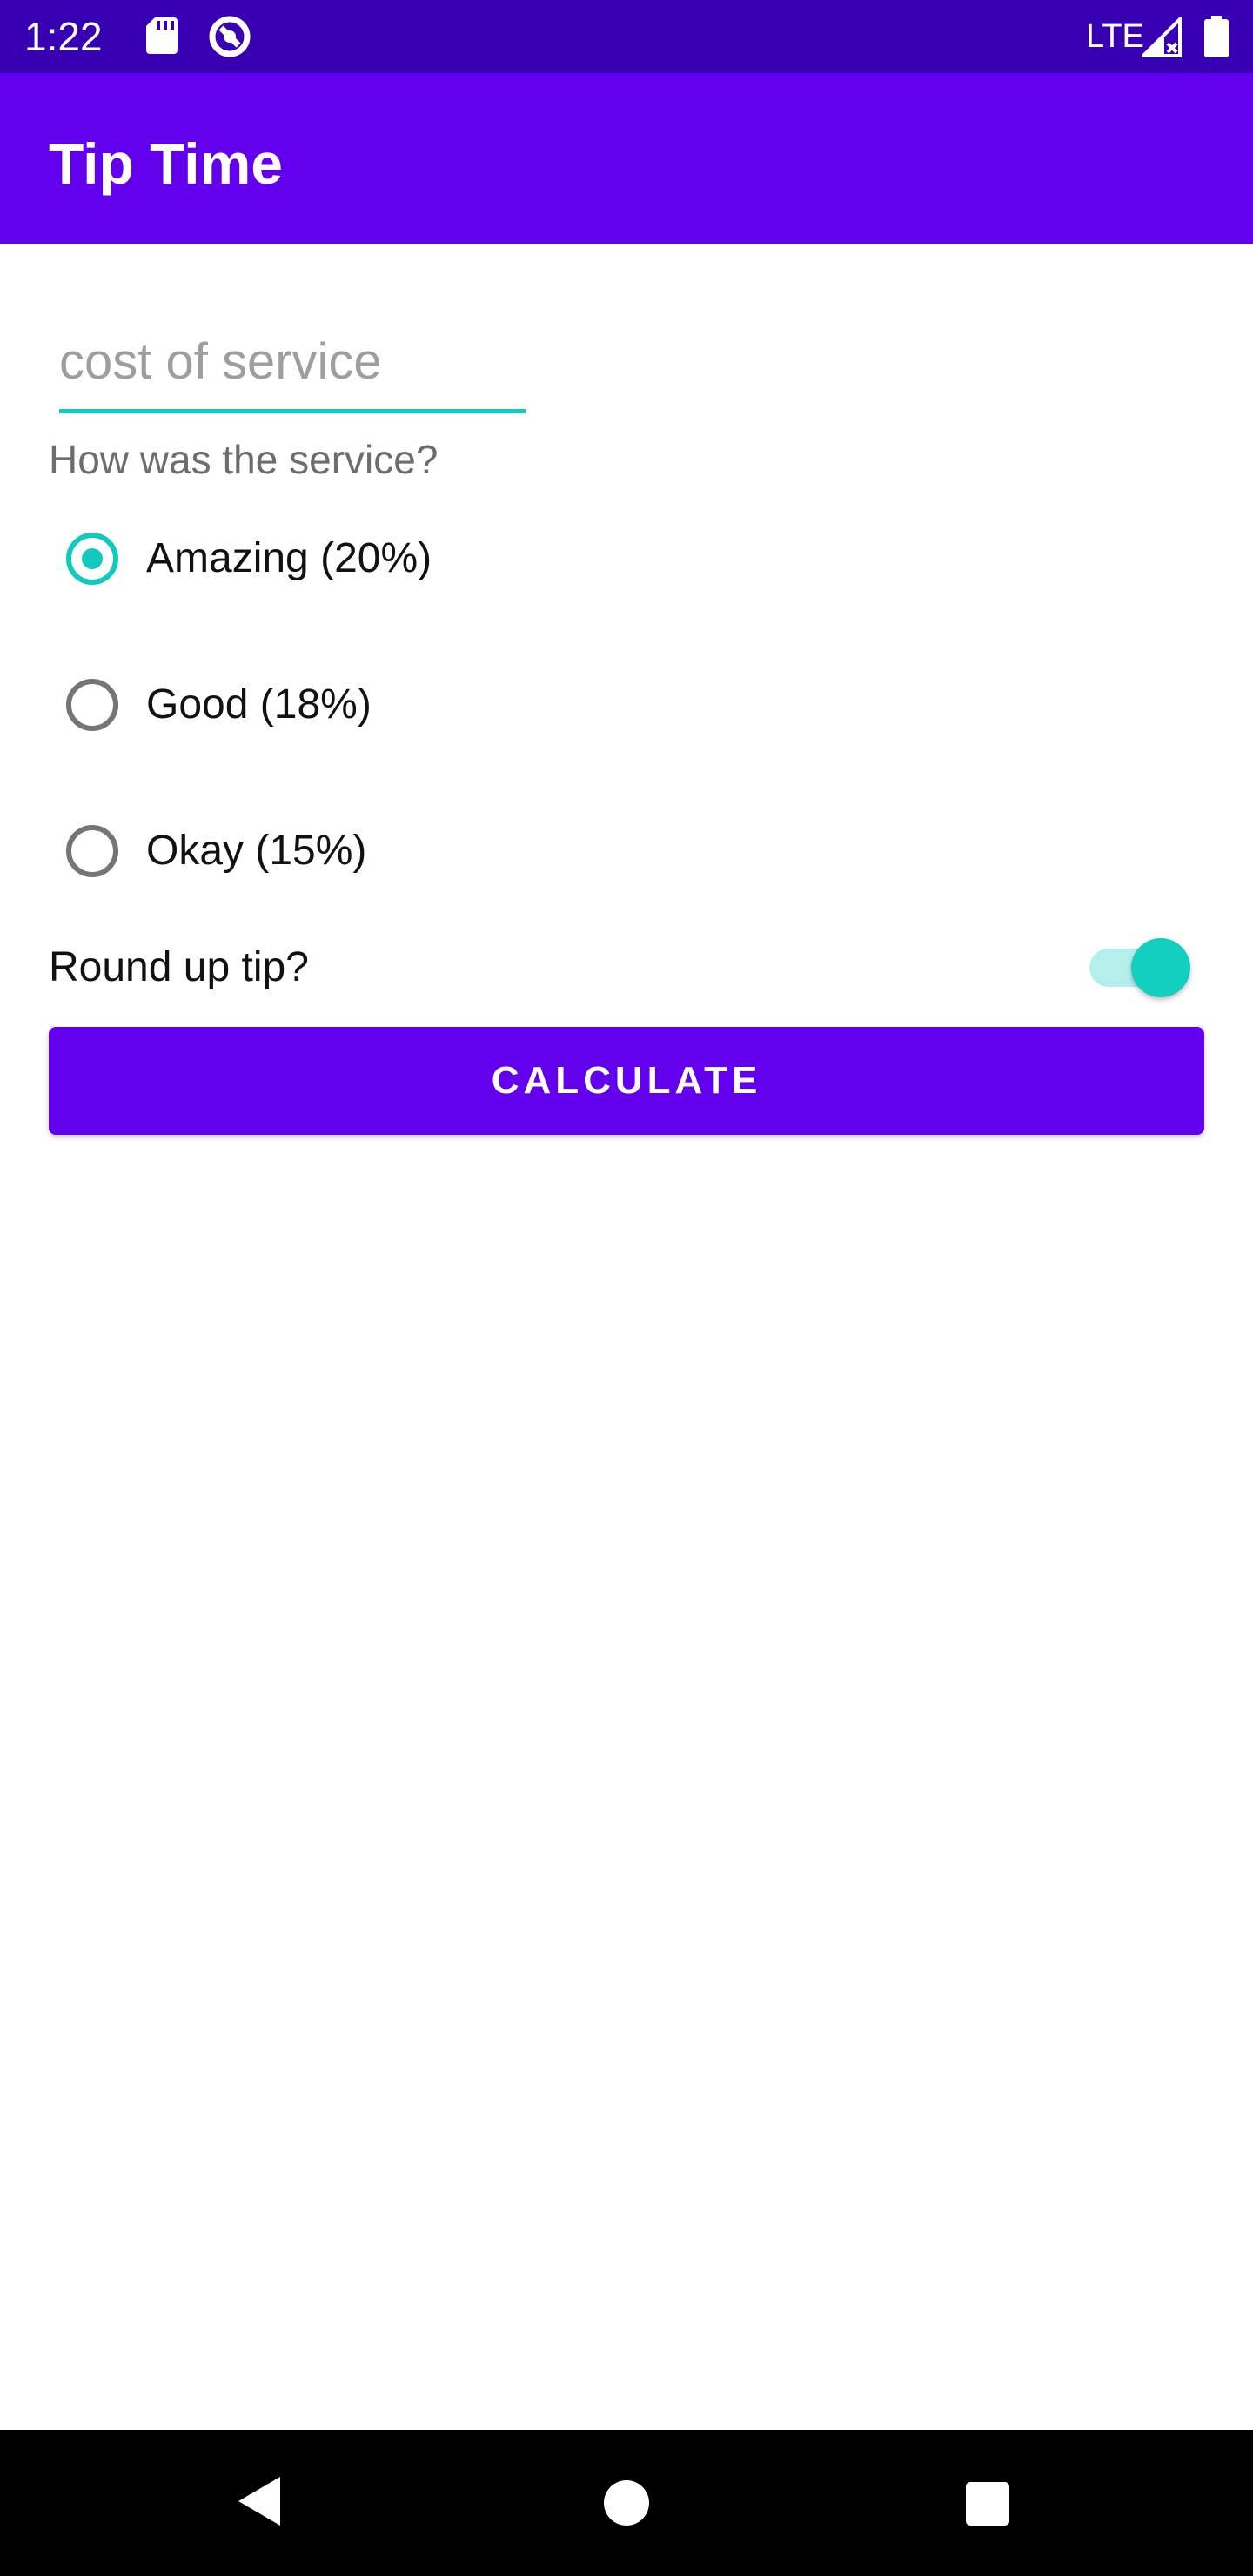 The height and width of the screenshot is (2576, 1253). Describe the element at coordinates (179, 967) in the screenshot. I see `round-up-label: Round up tip?` at that location.